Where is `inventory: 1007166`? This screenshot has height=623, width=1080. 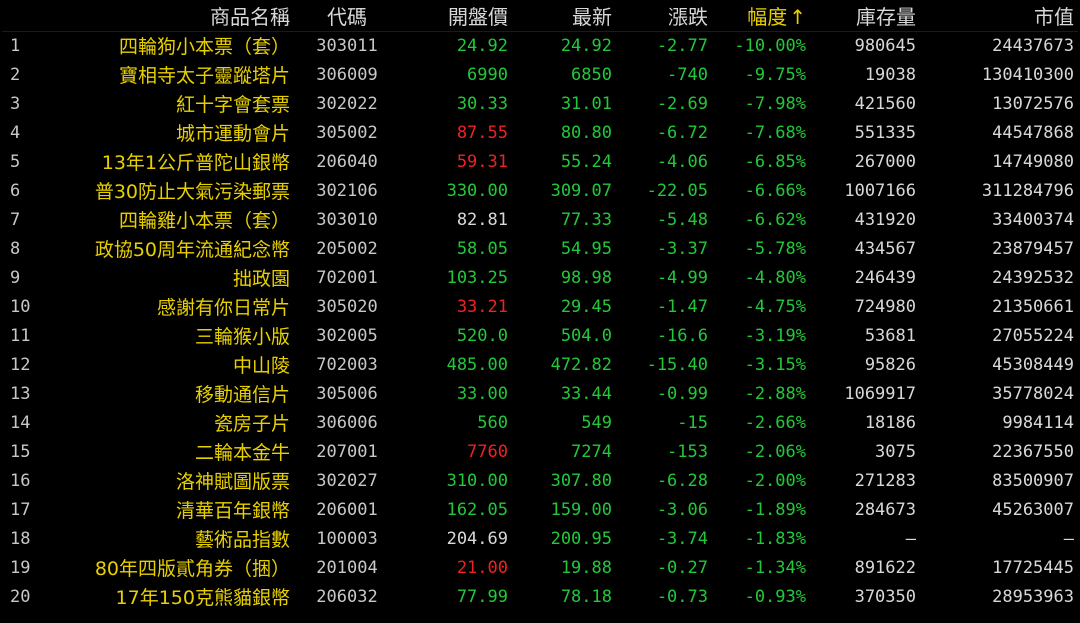
inventory: 1007166 is located at coordinates (880, 190).